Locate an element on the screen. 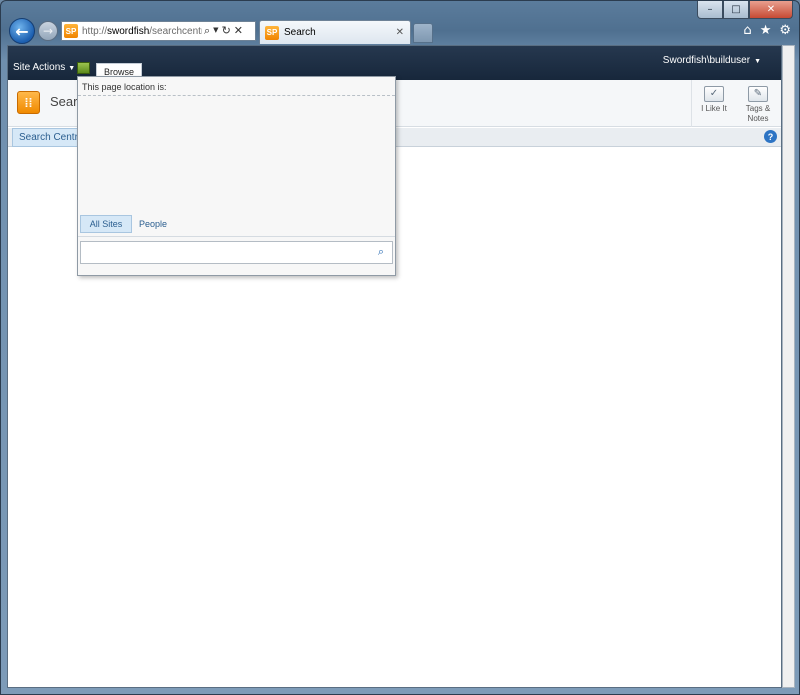 This screenshot has height=695, width=800. refresh-icon: ↻ is located at coordinates (226, 31).